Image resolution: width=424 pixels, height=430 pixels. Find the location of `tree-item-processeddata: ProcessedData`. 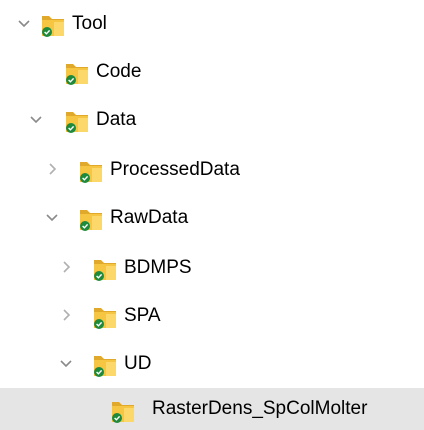

tree-item-processeddata: ProcessedData is located at coordinates (212, 170).